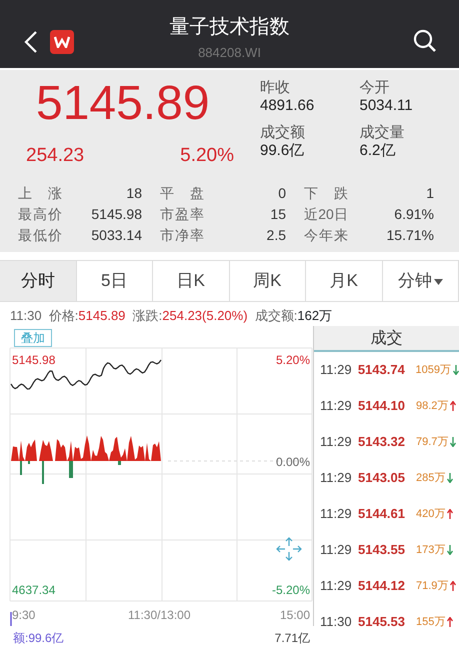 This screenshot has width=459, height=648. Describe the element at coordinates (229, 26) in the screenshot. I see `index-title: 量子技术指数` at that location.